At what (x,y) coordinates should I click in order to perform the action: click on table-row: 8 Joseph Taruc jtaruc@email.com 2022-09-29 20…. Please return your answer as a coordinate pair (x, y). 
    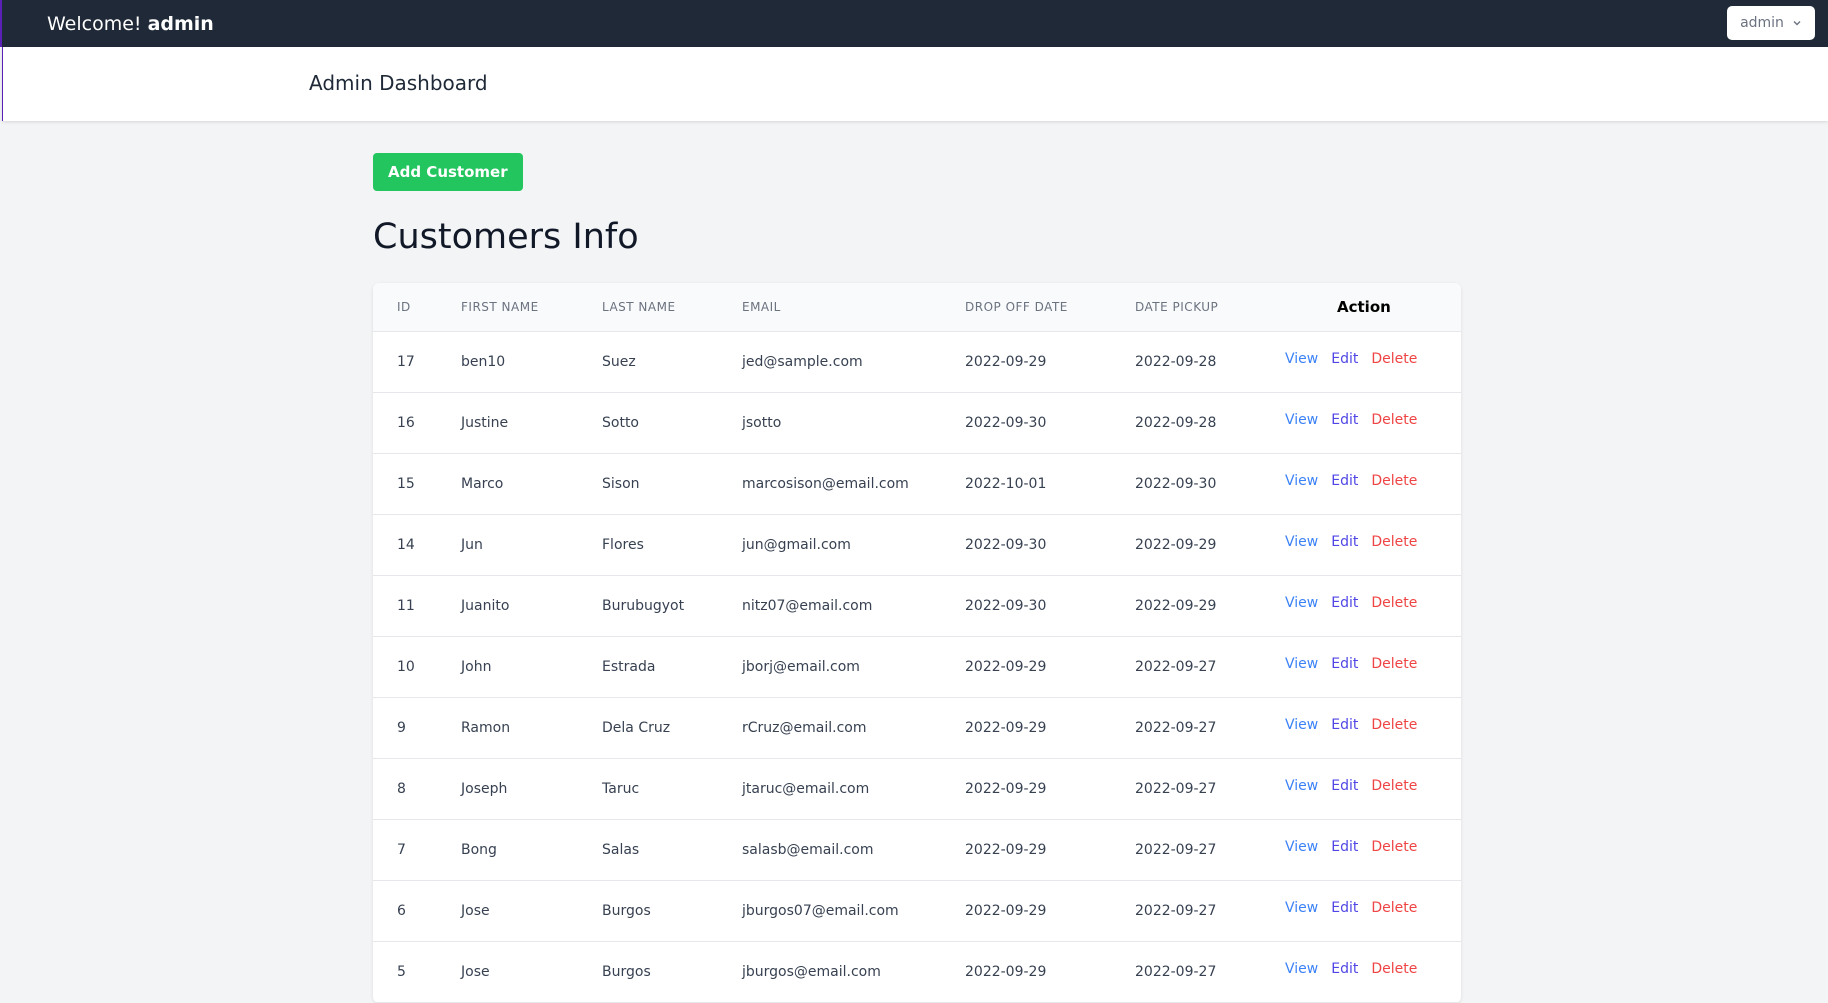
    Looking at the image, I should click on (917, 788).